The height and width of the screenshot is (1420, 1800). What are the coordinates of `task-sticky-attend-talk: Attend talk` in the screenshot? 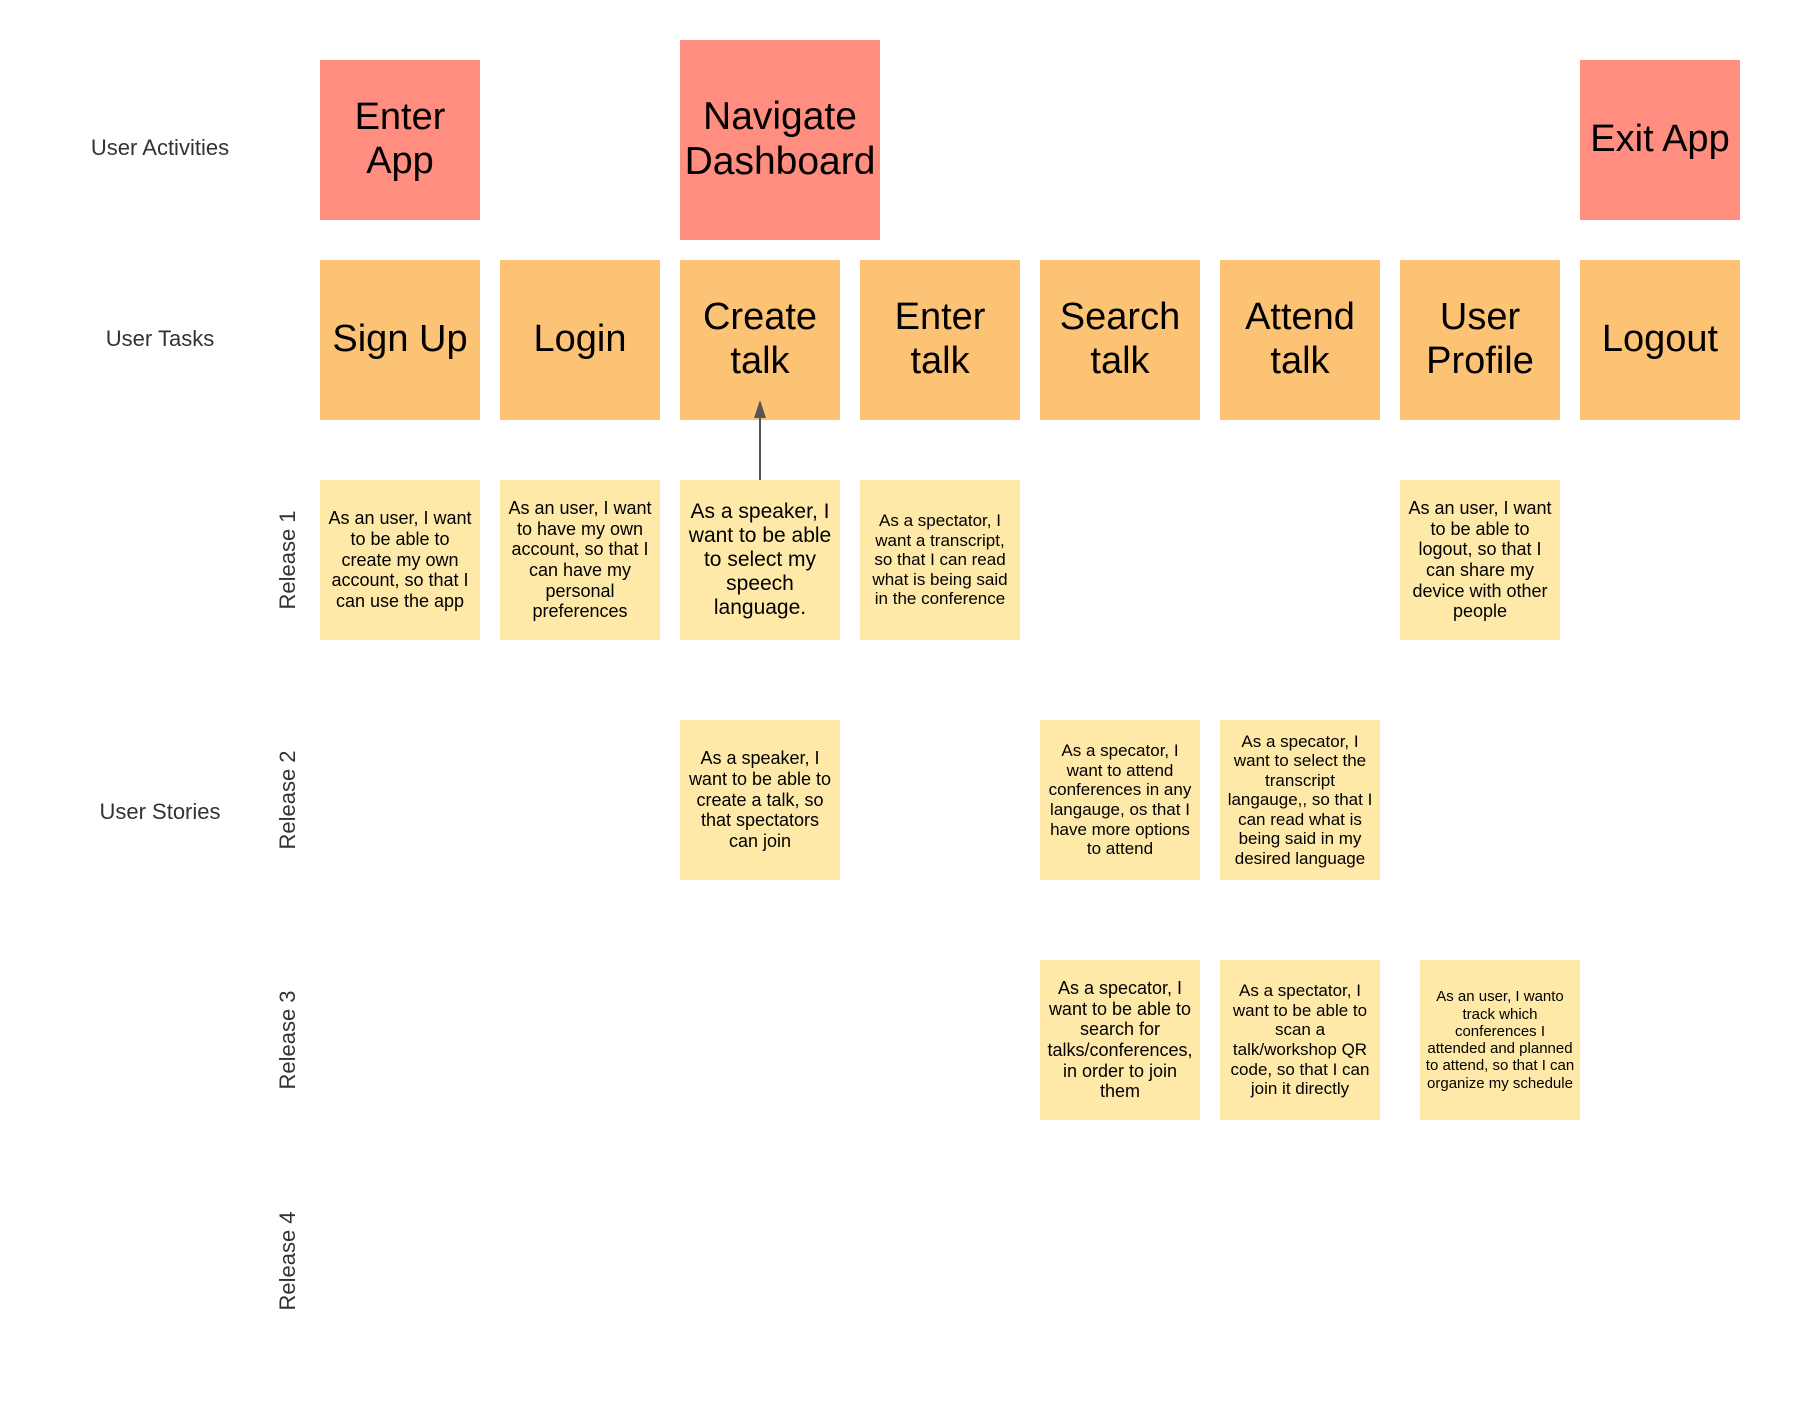 It's located at (1300, 340).